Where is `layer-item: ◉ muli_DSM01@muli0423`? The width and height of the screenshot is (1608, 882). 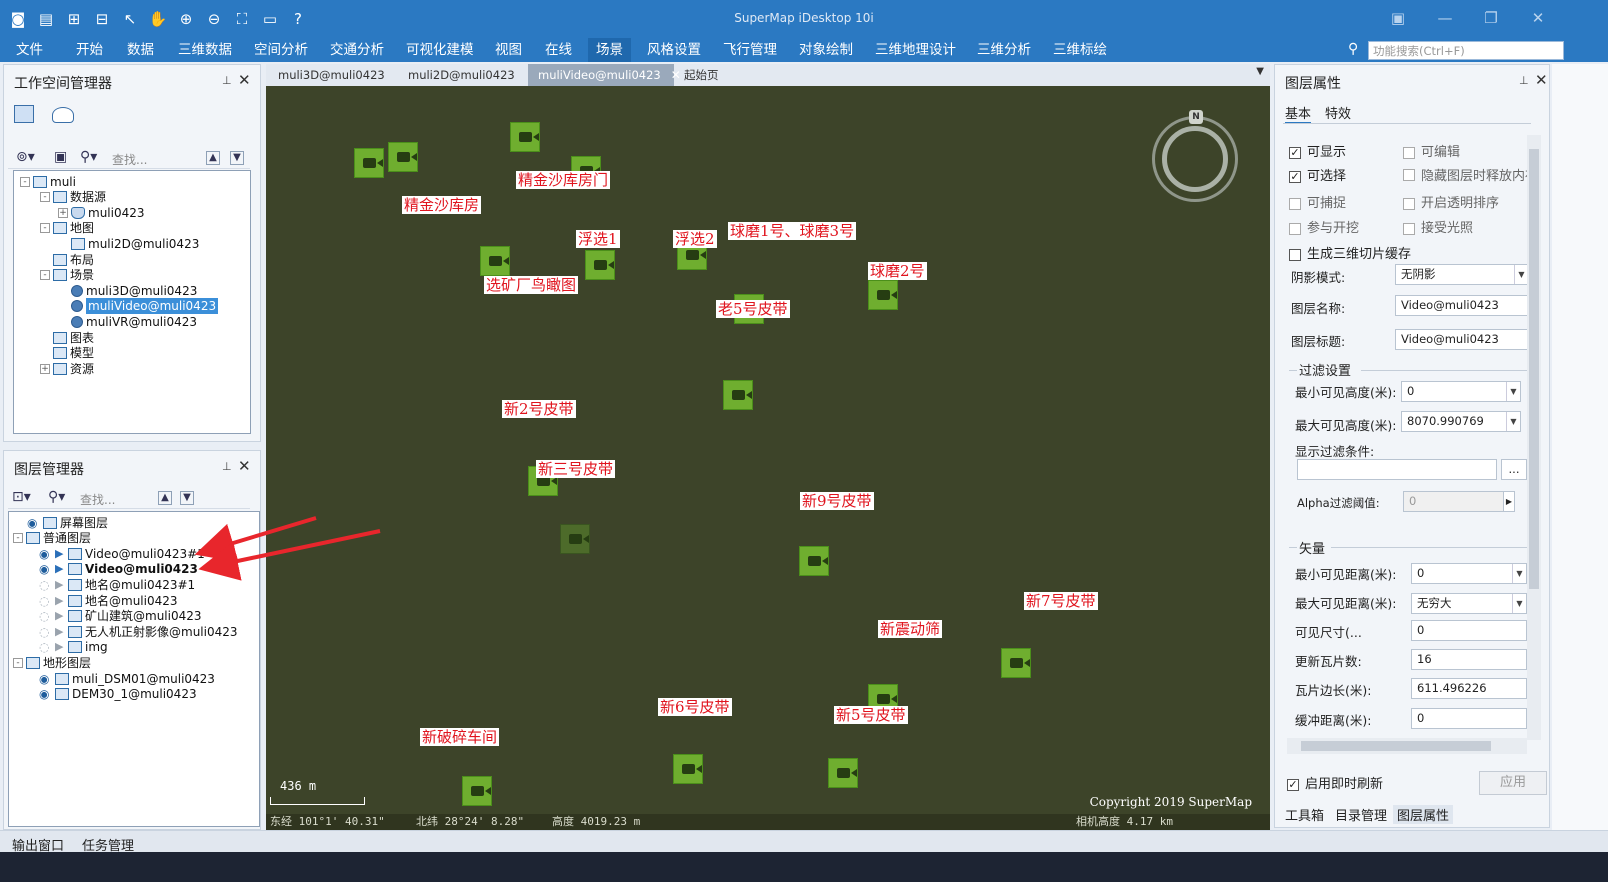 layer-item: ◉ muli_DSM01@muli0423 is located at coordinates (127, 678).